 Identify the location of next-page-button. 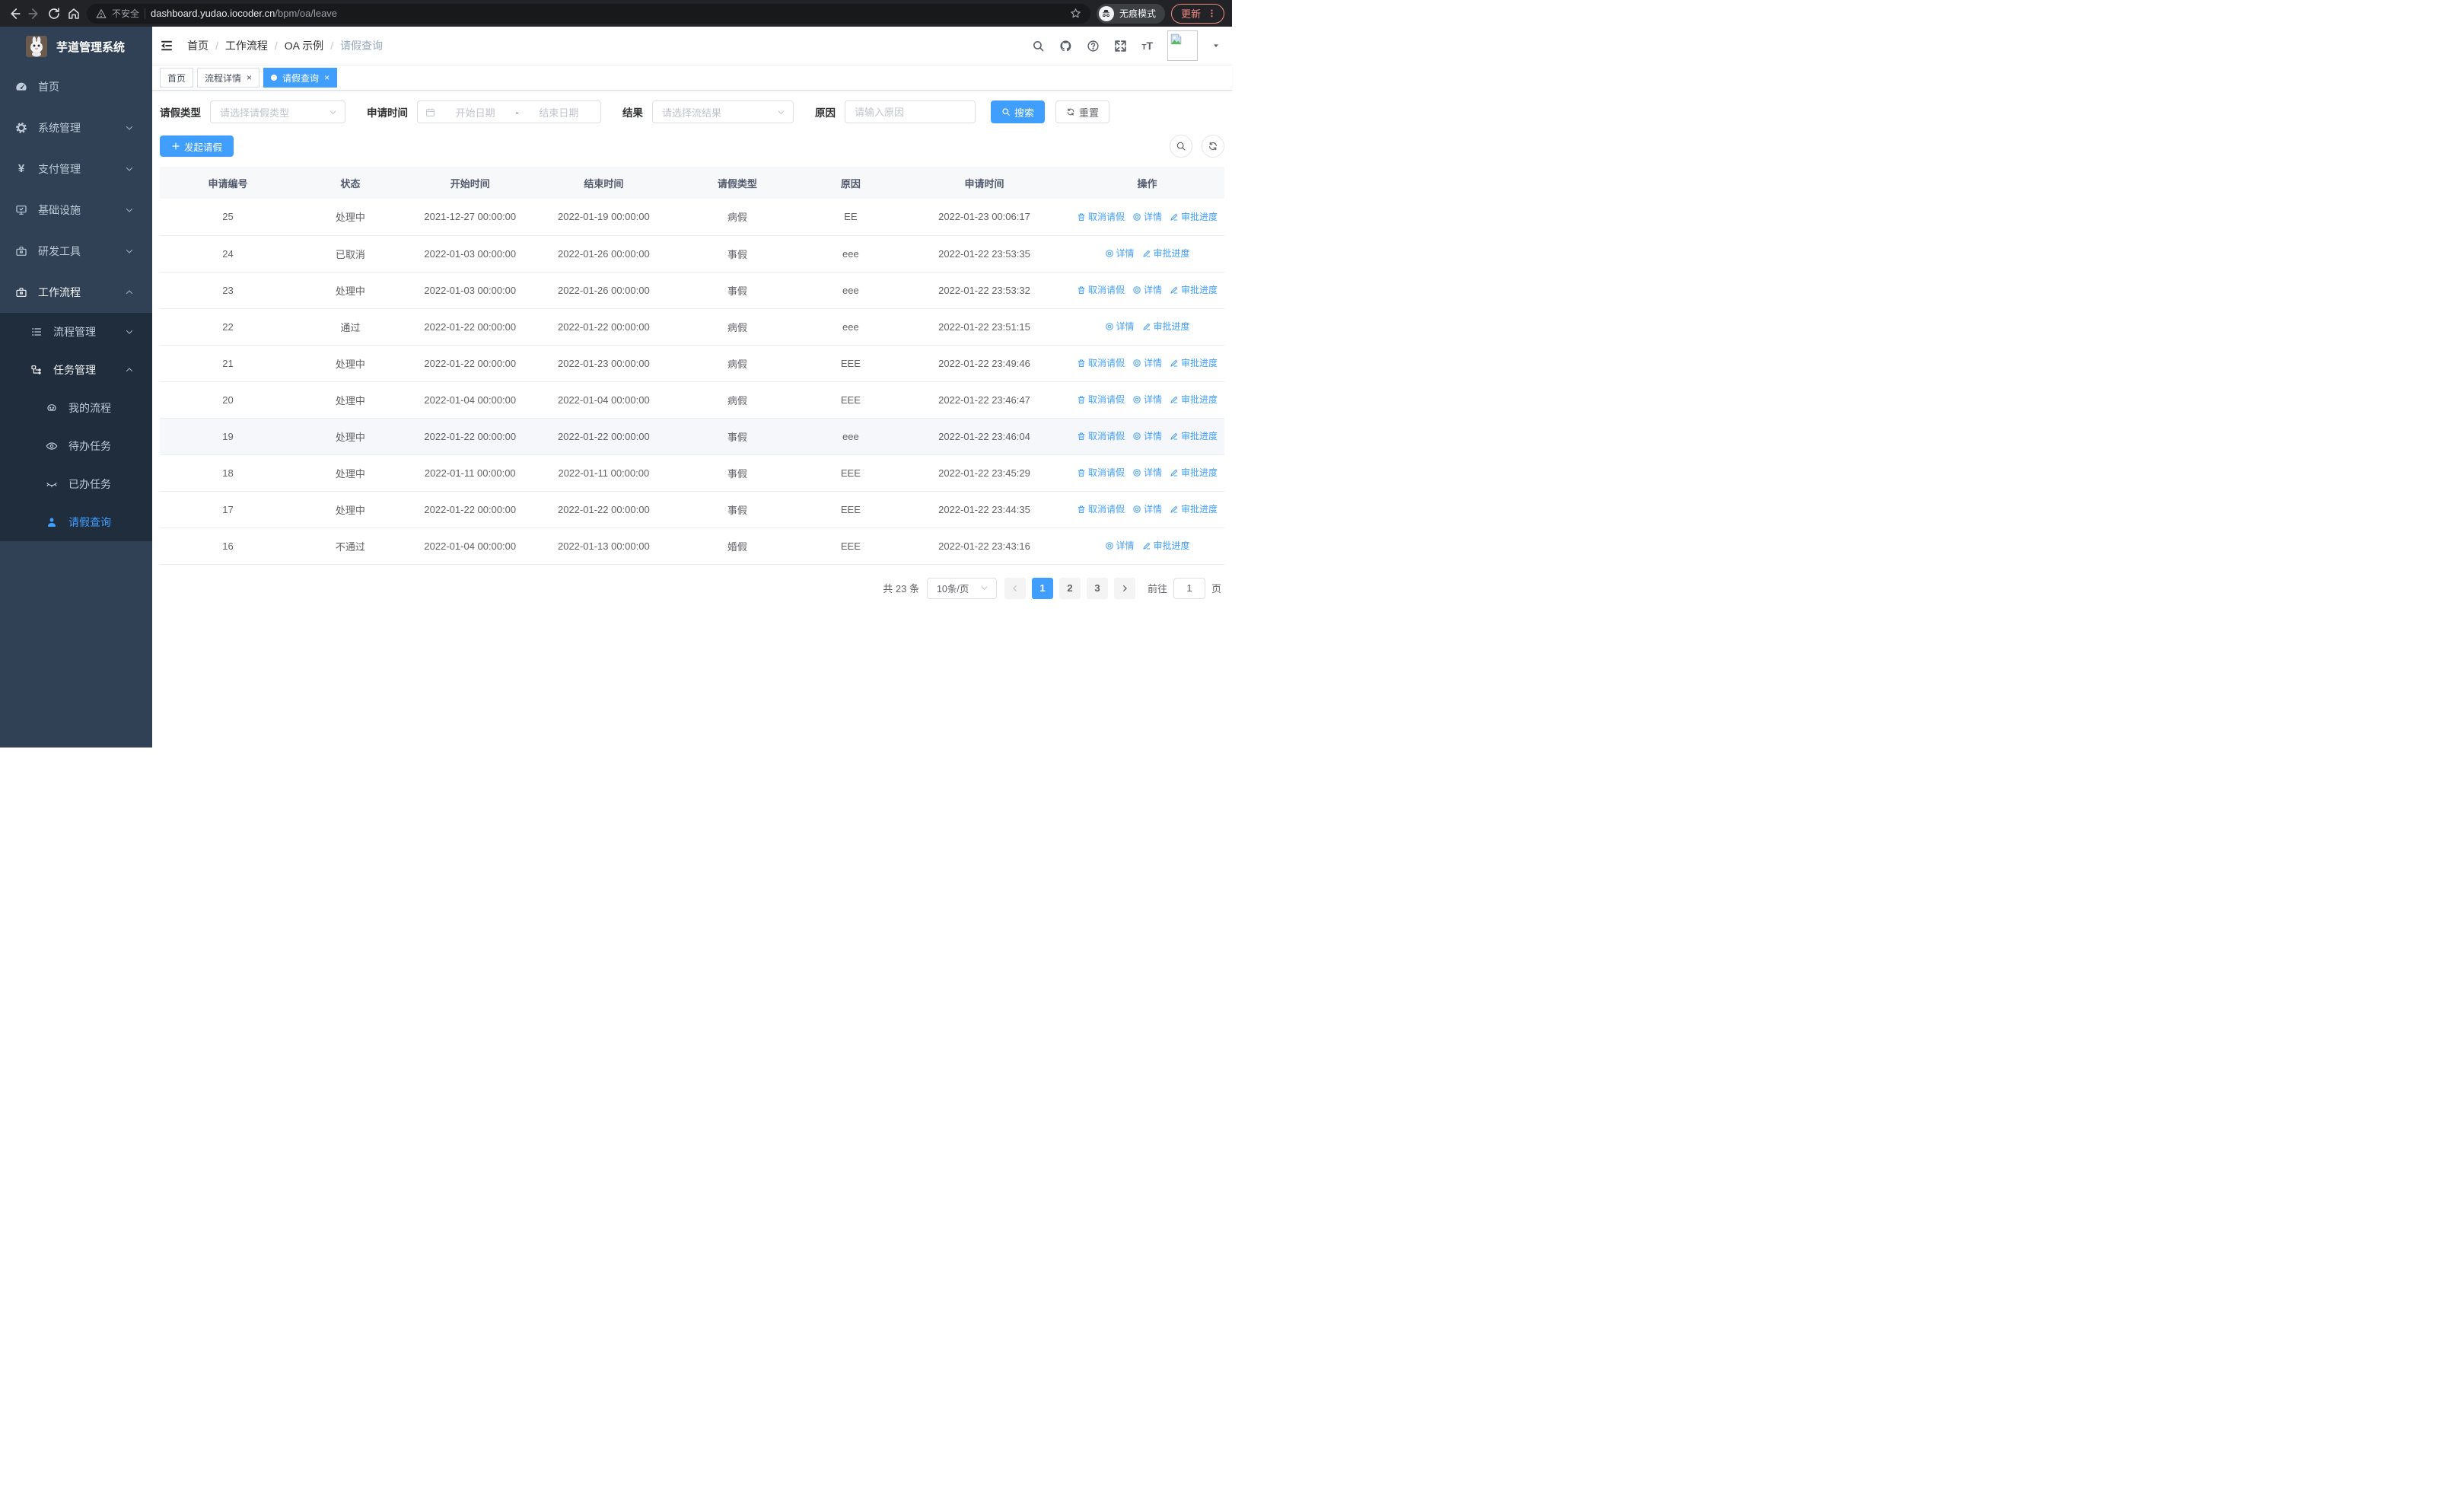
(1124, 588).